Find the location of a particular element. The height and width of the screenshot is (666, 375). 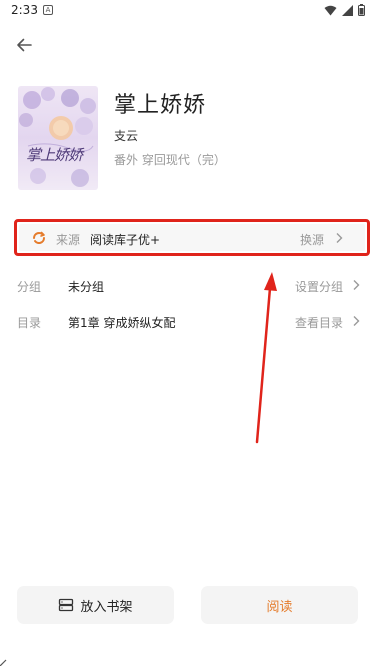

set-group-button: 设置分组 is located at coordinates (319, 286).